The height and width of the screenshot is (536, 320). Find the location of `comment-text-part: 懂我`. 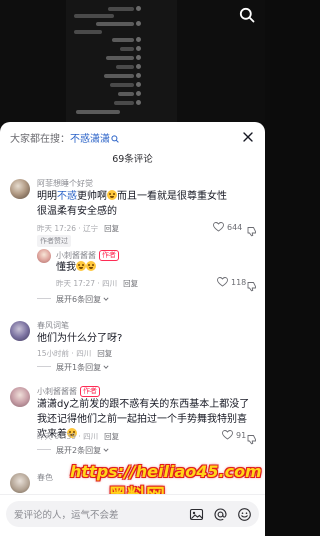

comment-text-part: 懂我 is located at coordinates (66, 267).